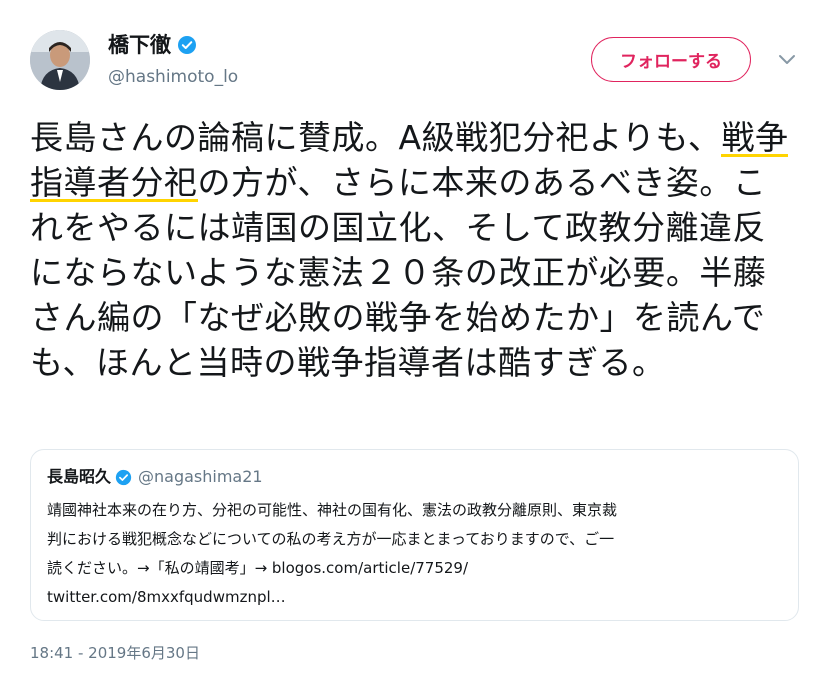  I want to click on quoted-text-line: 判における戦犯概念などについての私の考え方が一応まとまっておりますので、ご一, so click(331, 539).